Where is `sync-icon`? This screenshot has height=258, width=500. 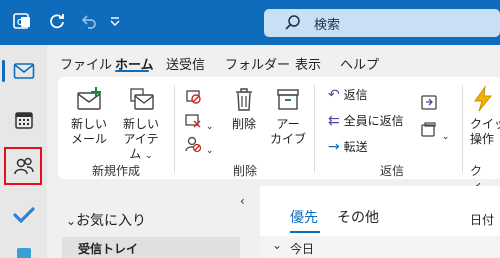 sync-icon is located at coordinates (57, 21).